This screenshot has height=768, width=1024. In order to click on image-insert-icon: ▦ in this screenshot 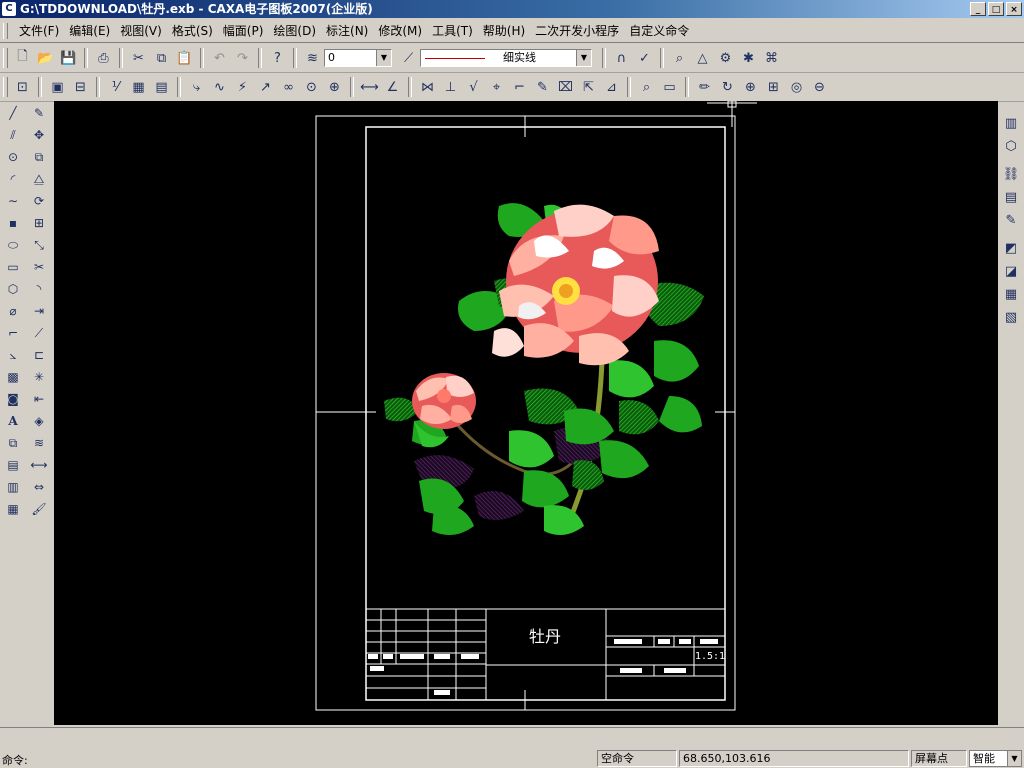, I will do `click(13, 509)`.